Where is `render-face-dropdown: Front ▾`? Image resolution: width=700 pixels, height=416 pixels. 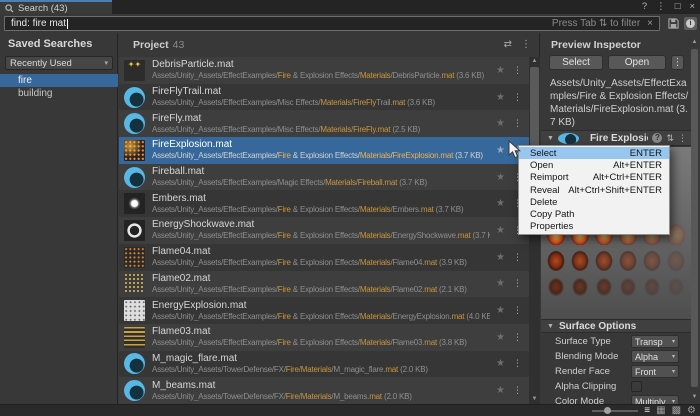
render-face-dropdown: Front ▾ is located at coordinates (655, 371).